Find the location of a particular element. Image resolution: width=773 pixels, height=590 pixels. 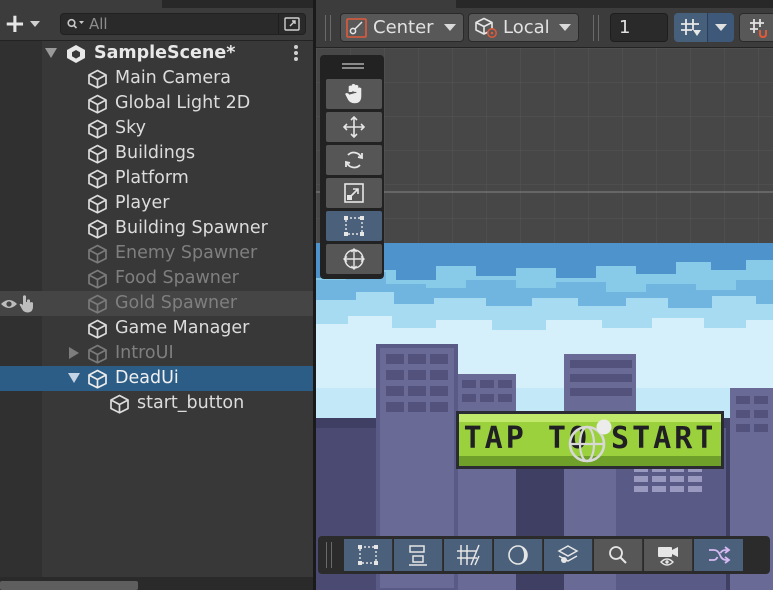

tree-item-game-manager: Game Manager is located at coordinates (156, 328).